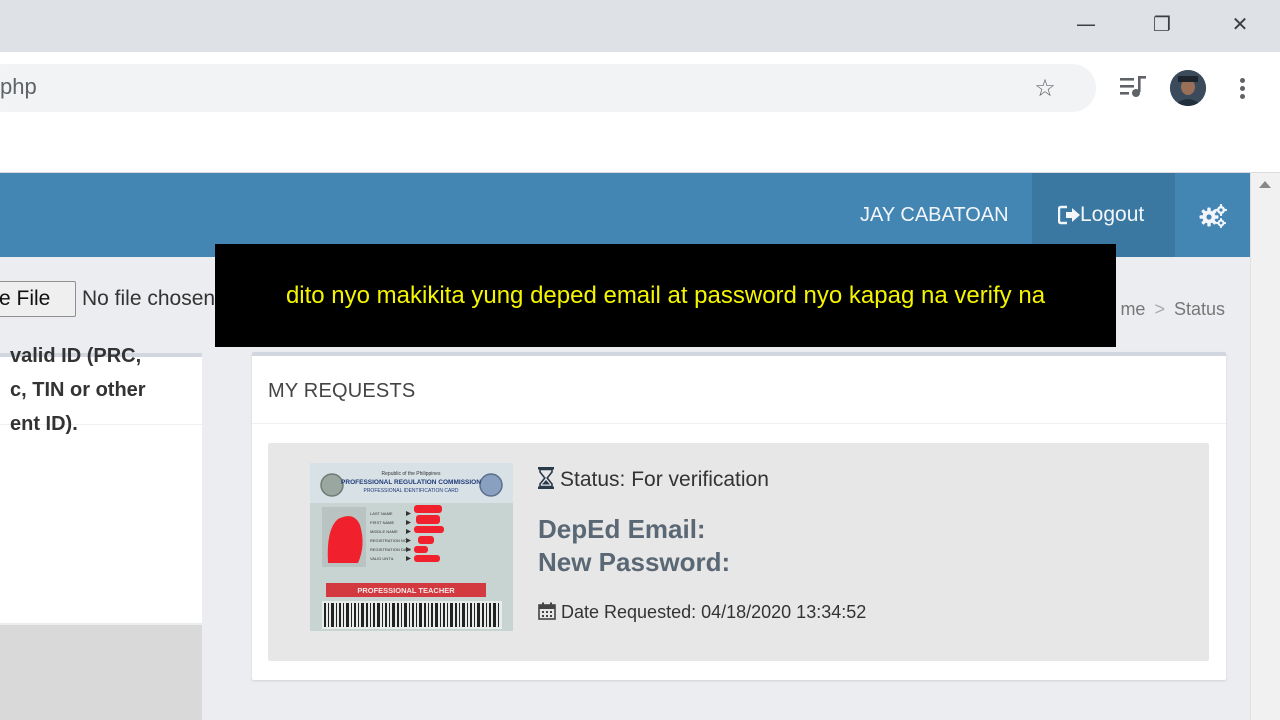 This screenshot has width=1280, height=720. I want to click on choose-file-button: e File, so click(38, 299).